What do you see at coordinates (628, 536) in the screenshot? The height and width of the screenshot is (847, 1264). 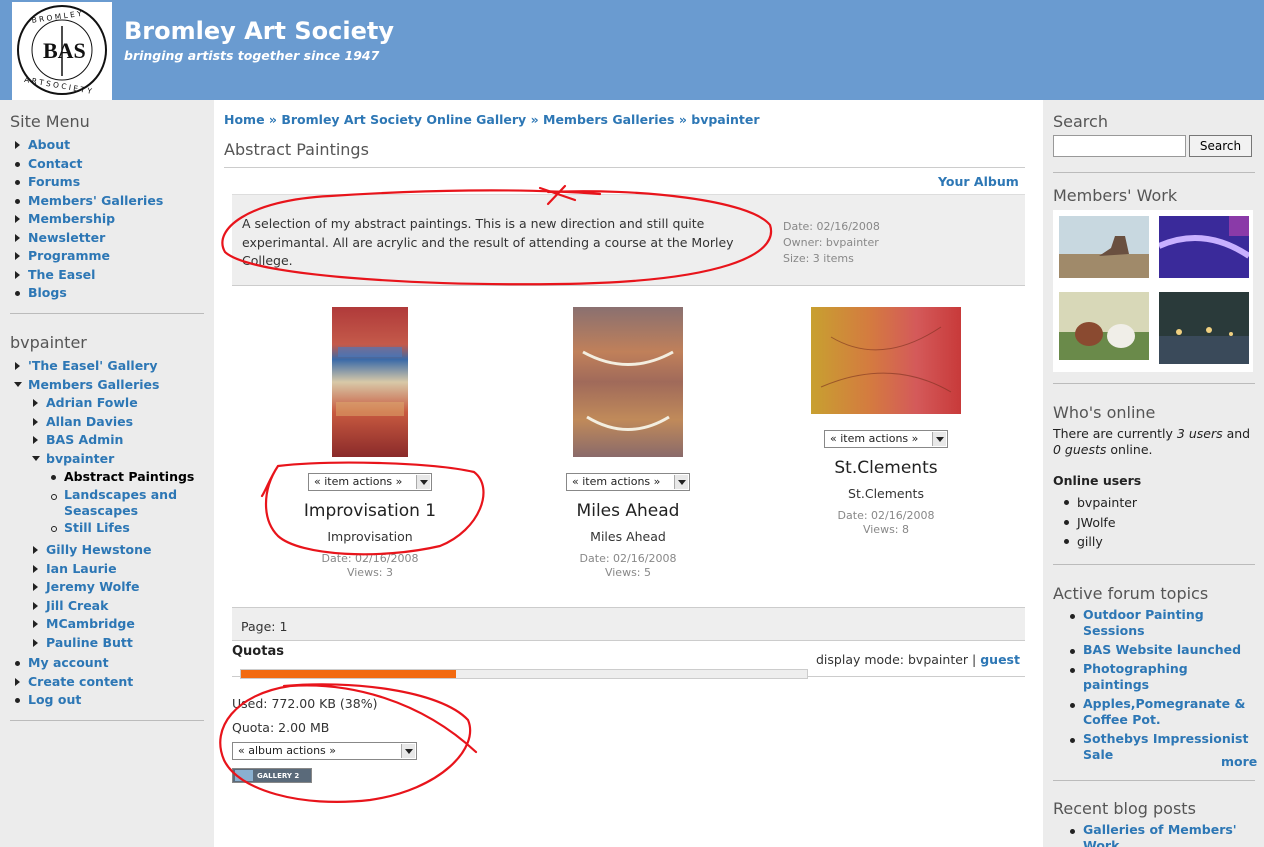 I see `item-summary: Miles Ahead` at bounding box center [628, 536].